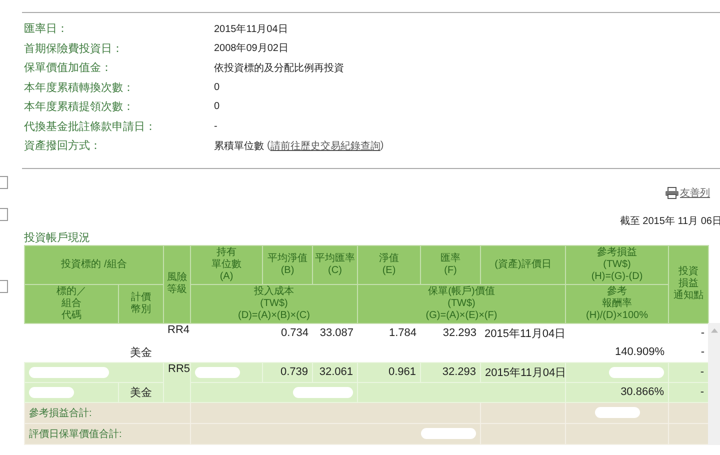 Image resolution: width=720 pixels, height=455 pixels. I want to click on risk-level: RR5, so click(179, 368).